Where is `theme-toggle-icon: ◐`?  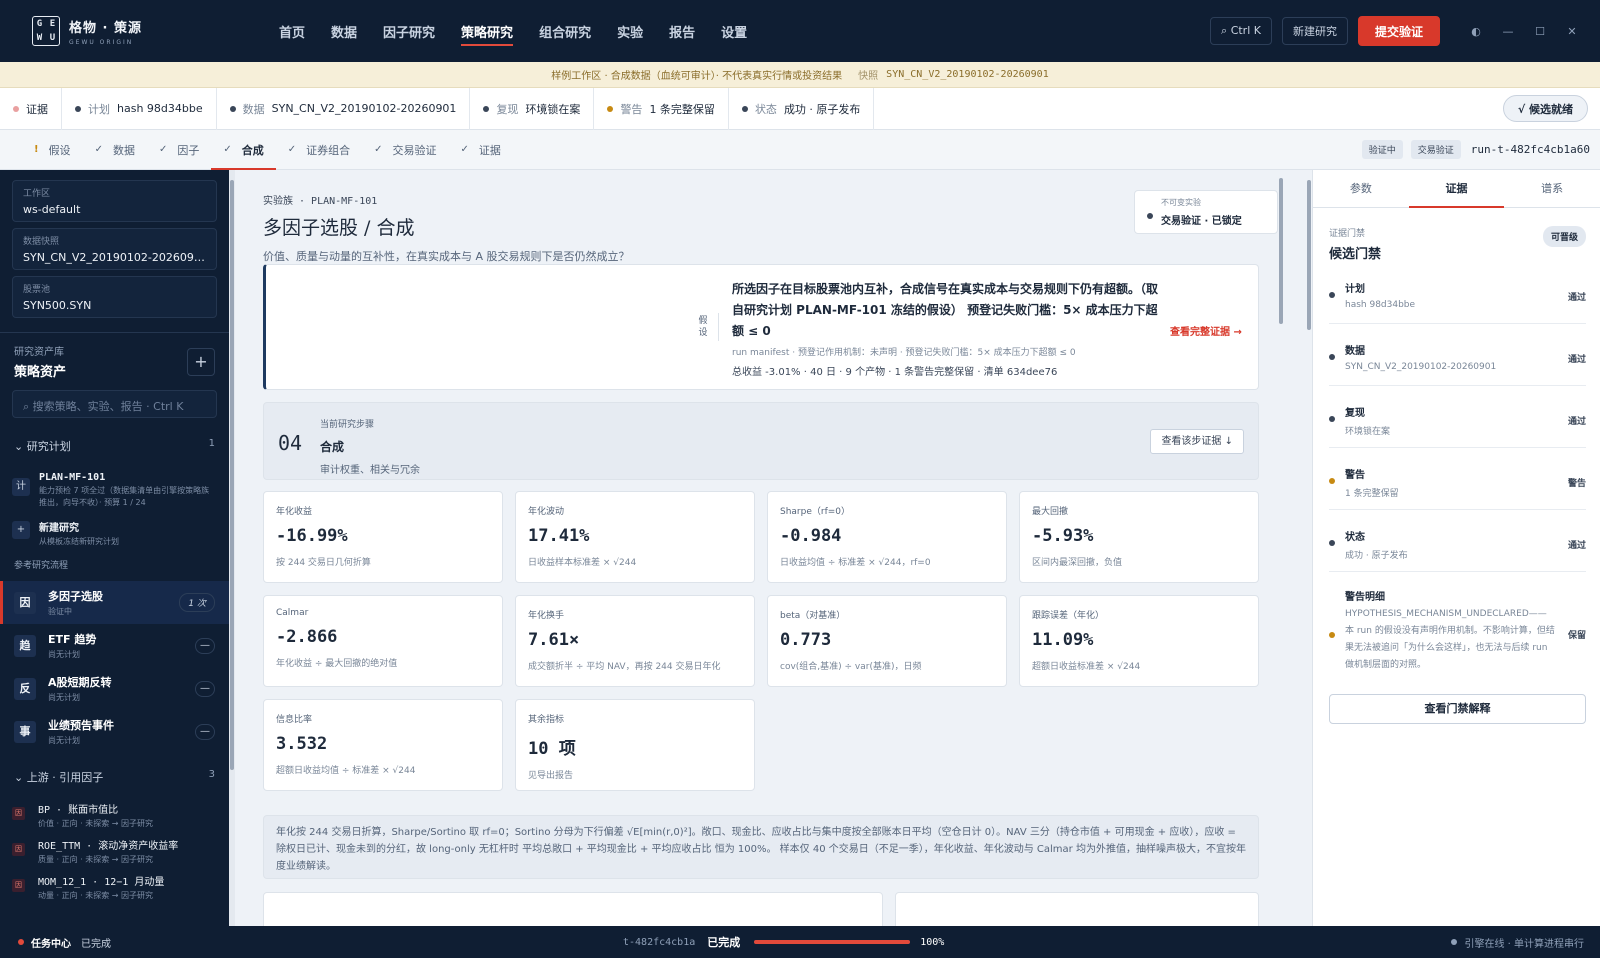
theme-toggle-icon: ◐ is located at coordinates (1476, 31).